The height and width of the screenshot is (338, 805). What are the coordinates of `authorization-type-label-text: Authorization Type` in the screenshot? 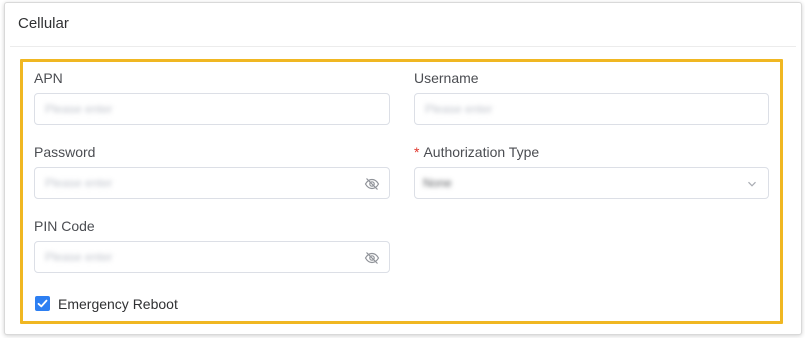 It's located at (481, 152).